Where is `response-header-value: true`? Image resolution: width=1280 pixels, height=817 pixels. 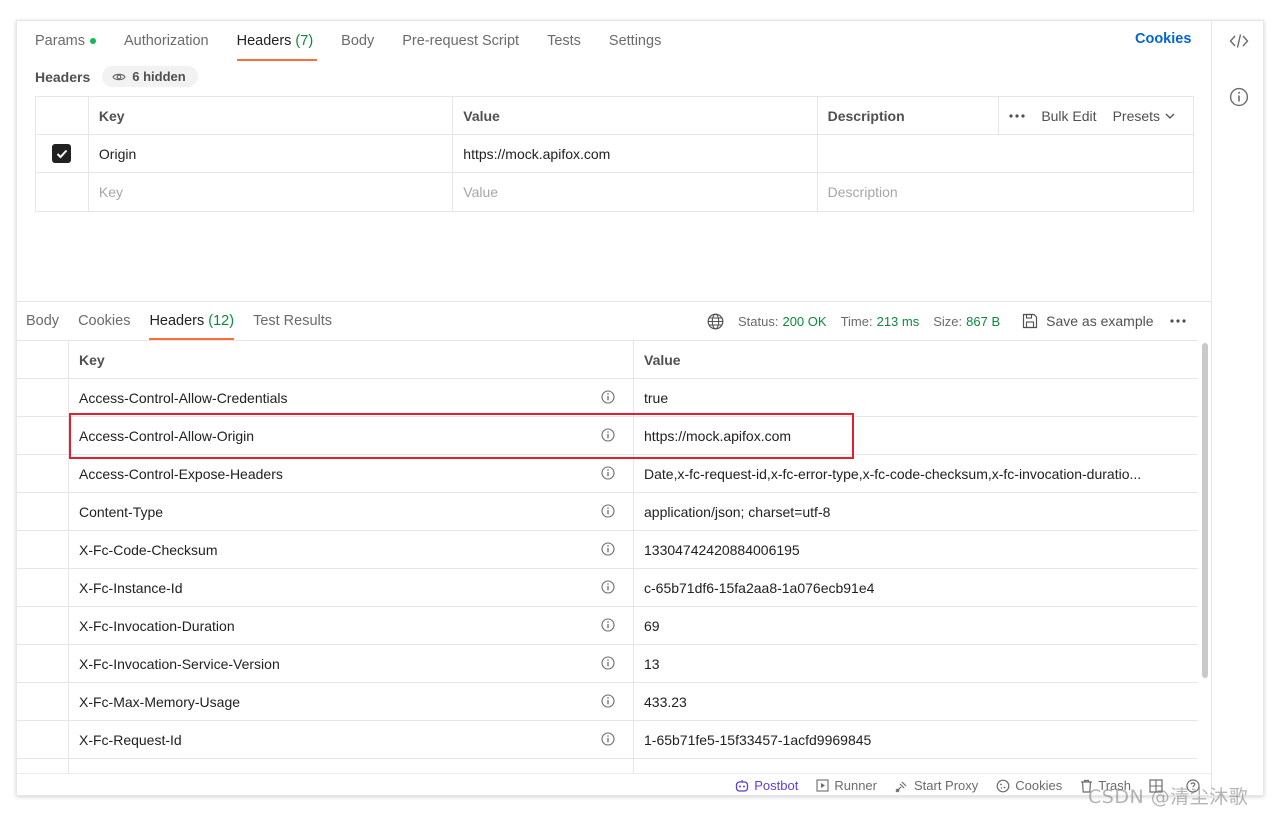
response-header-value: true is located at coordinates (916, 397).